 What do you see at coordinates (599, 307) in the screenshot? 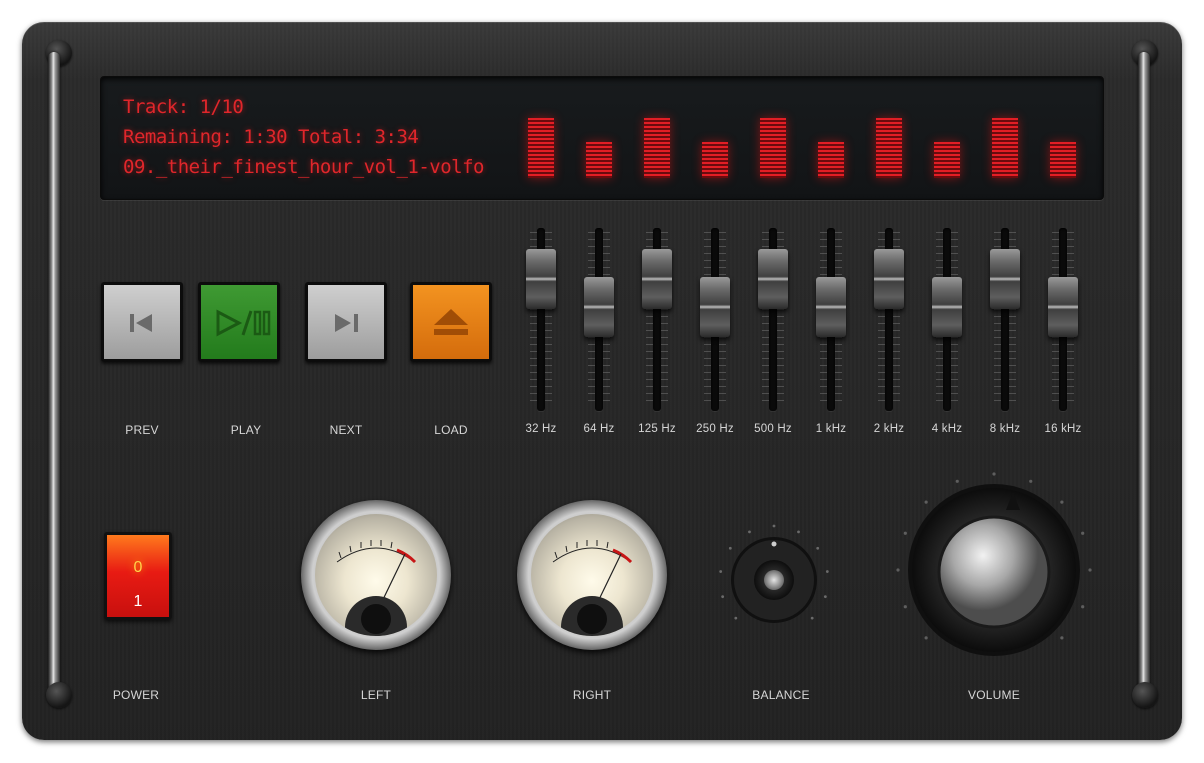
I see `eq-slider-64hz` at bounding box center [599, 307].